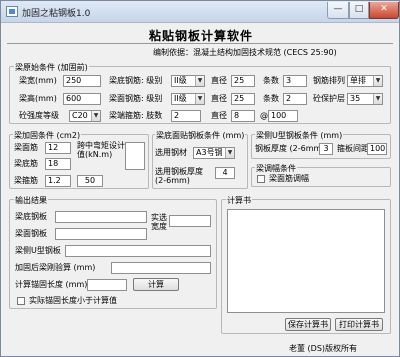 The image size is (400, 357). What do you see at coordinates (186, 116) in the screenshot?
I see `stirrup-legs-input: 2` at bounding box center [186, 116].